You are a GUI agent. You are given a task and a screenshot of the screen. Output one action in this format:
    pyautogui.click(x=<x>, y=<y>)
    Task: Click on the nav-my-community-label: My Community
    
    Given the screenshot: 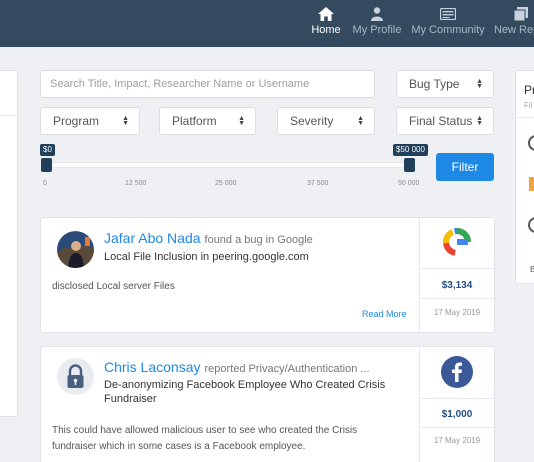 What is the action you would take?
    pyautogui.click(x=448, y=30)
    